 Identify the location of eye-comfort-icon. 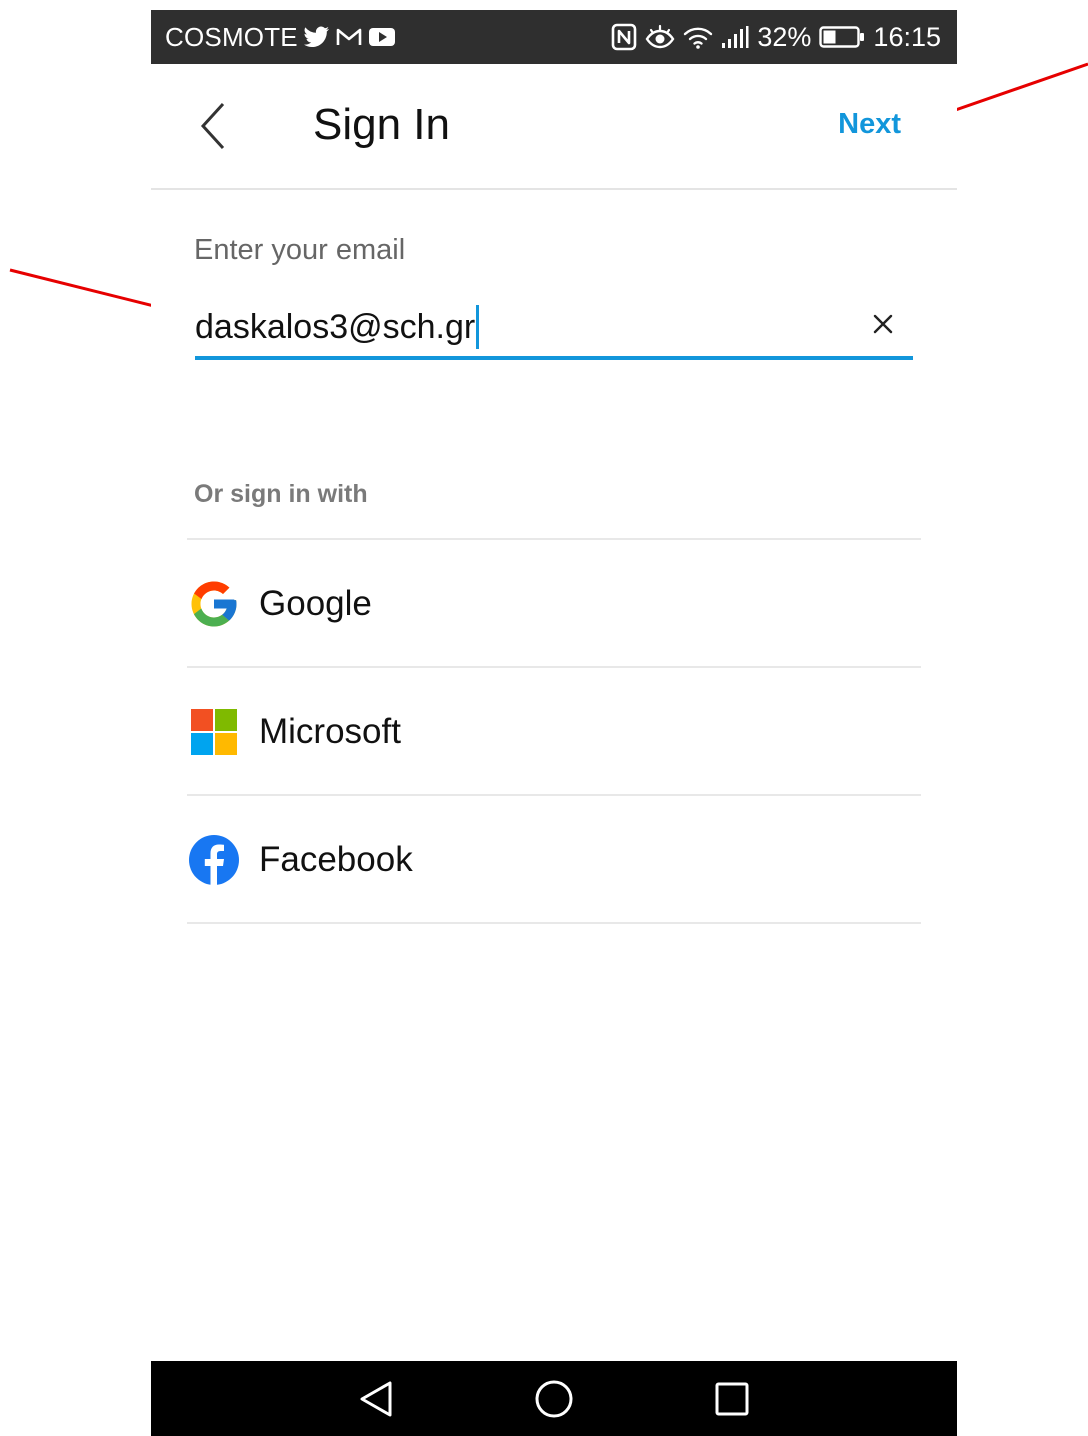
(660, 37).